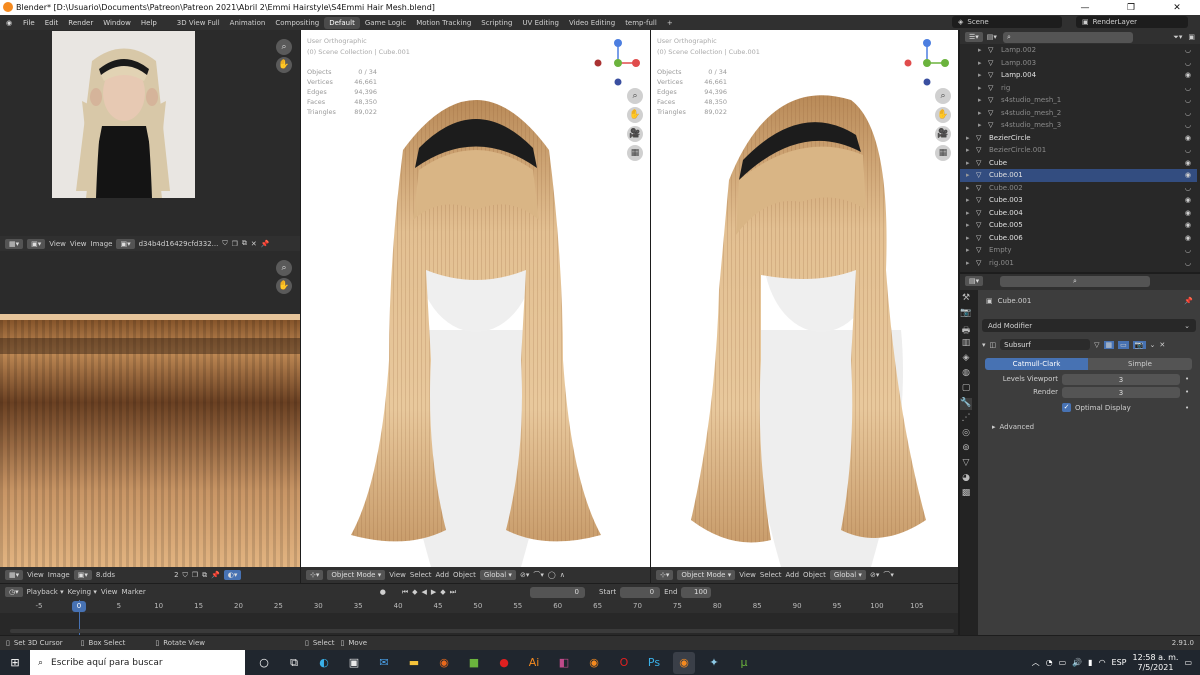 This screenshot has width=1200, height=675. I want to click on outliner-row: ▸ ▽ rig.001 ◡, so click(1078, 263).